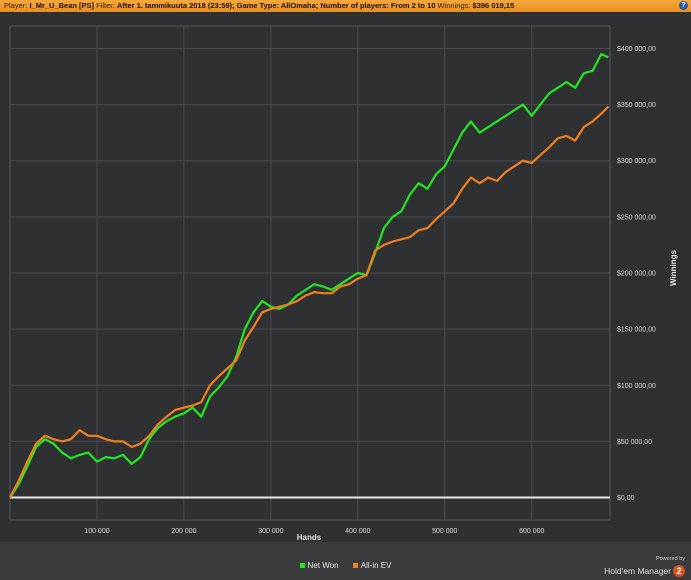 The width and height of the screenshot is (691, 580). I want to click on x-axis-label: Hands, so click(309, 537).